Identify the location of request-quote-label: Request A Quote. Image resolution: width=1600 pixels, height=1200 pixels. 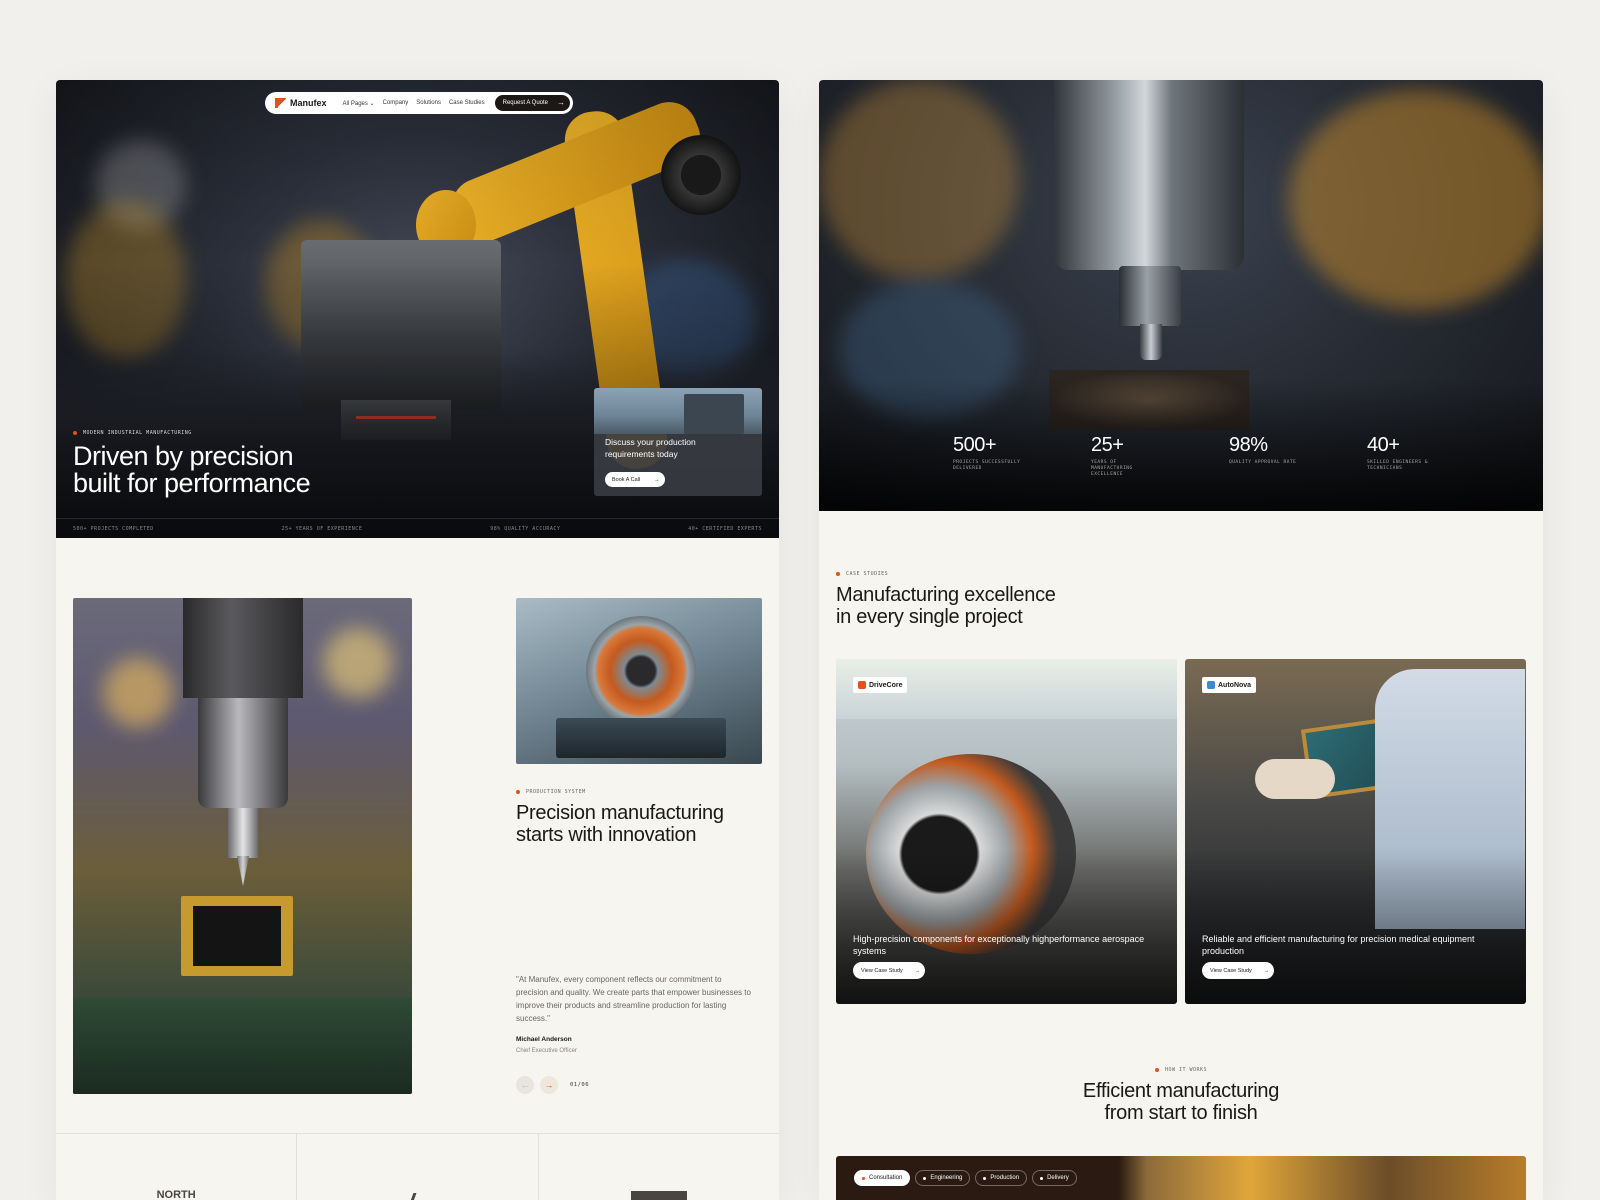
(525, 103).